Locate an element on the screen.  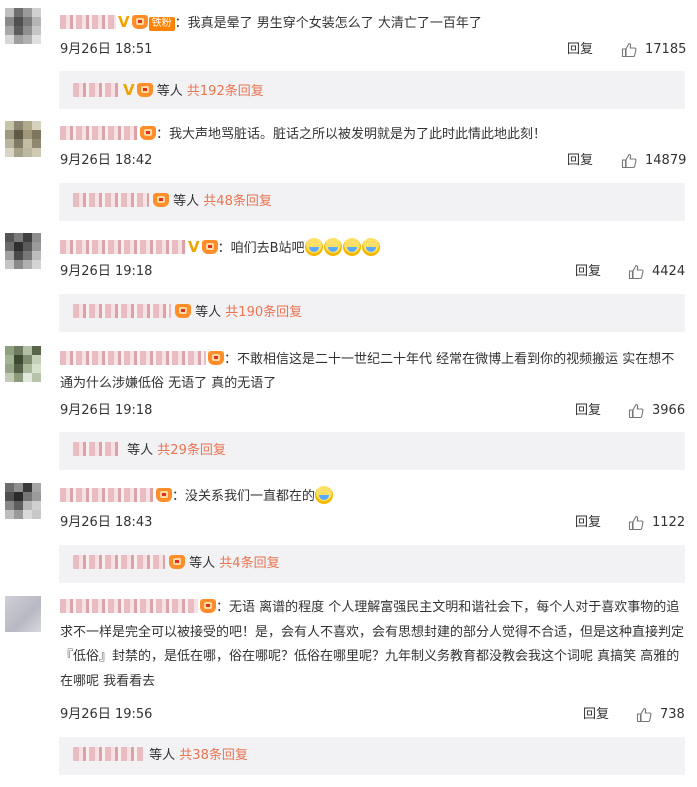
like-button: 17185 is located at coordinates (653, 50).